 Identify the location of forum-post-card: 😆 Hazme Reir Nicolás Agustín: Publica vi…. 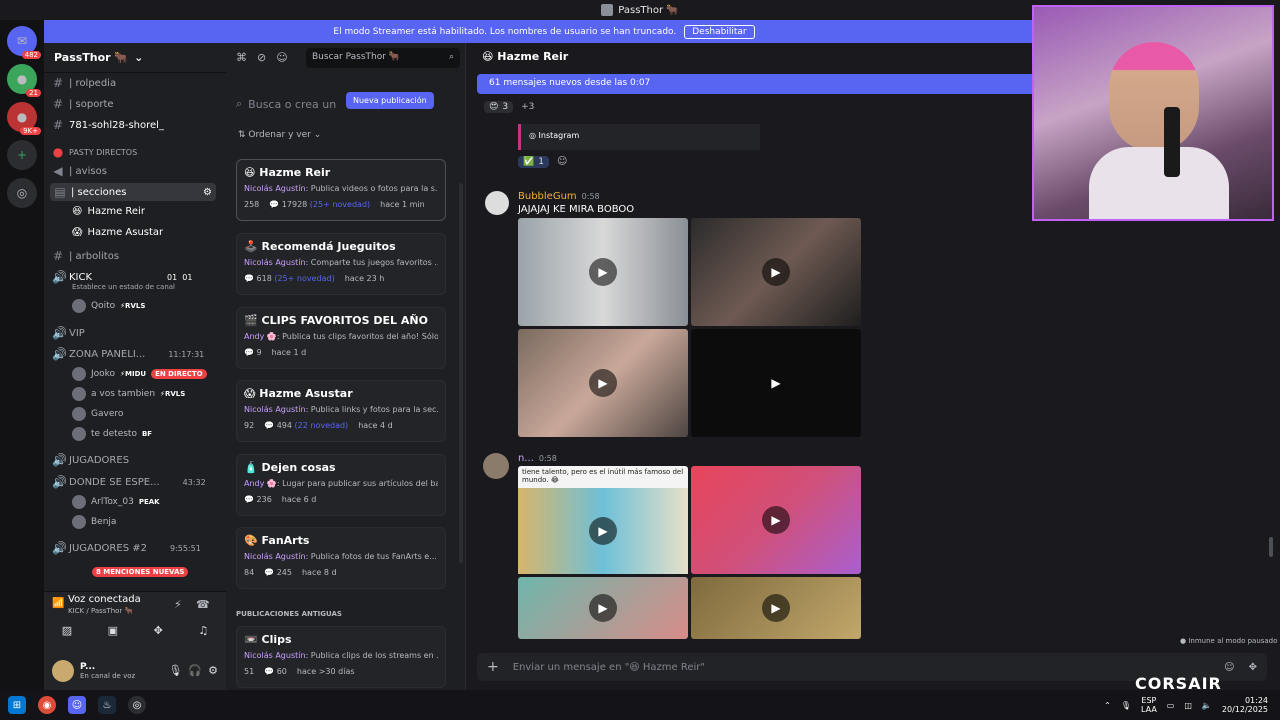
(341, 190).